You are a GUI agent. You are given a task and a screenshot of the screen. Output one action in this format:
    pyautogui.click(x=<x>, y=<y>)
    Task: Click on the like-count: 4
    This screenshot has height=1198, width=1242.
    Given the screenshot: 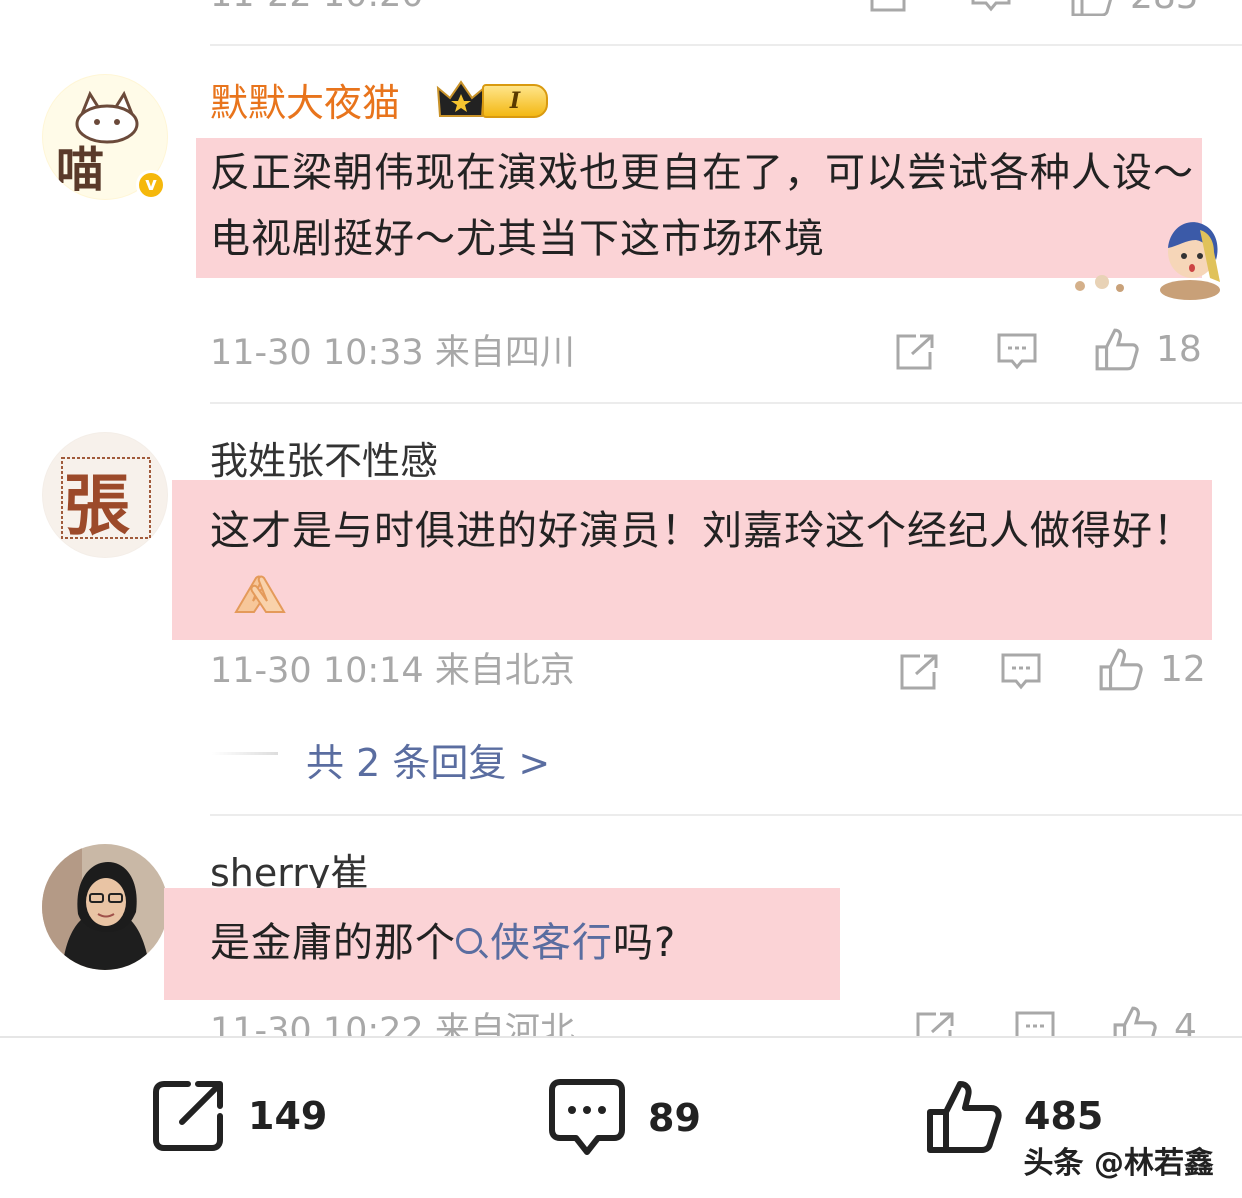 What is the action you would take?
    pyautogui.click(x=1185, y=1021)
    